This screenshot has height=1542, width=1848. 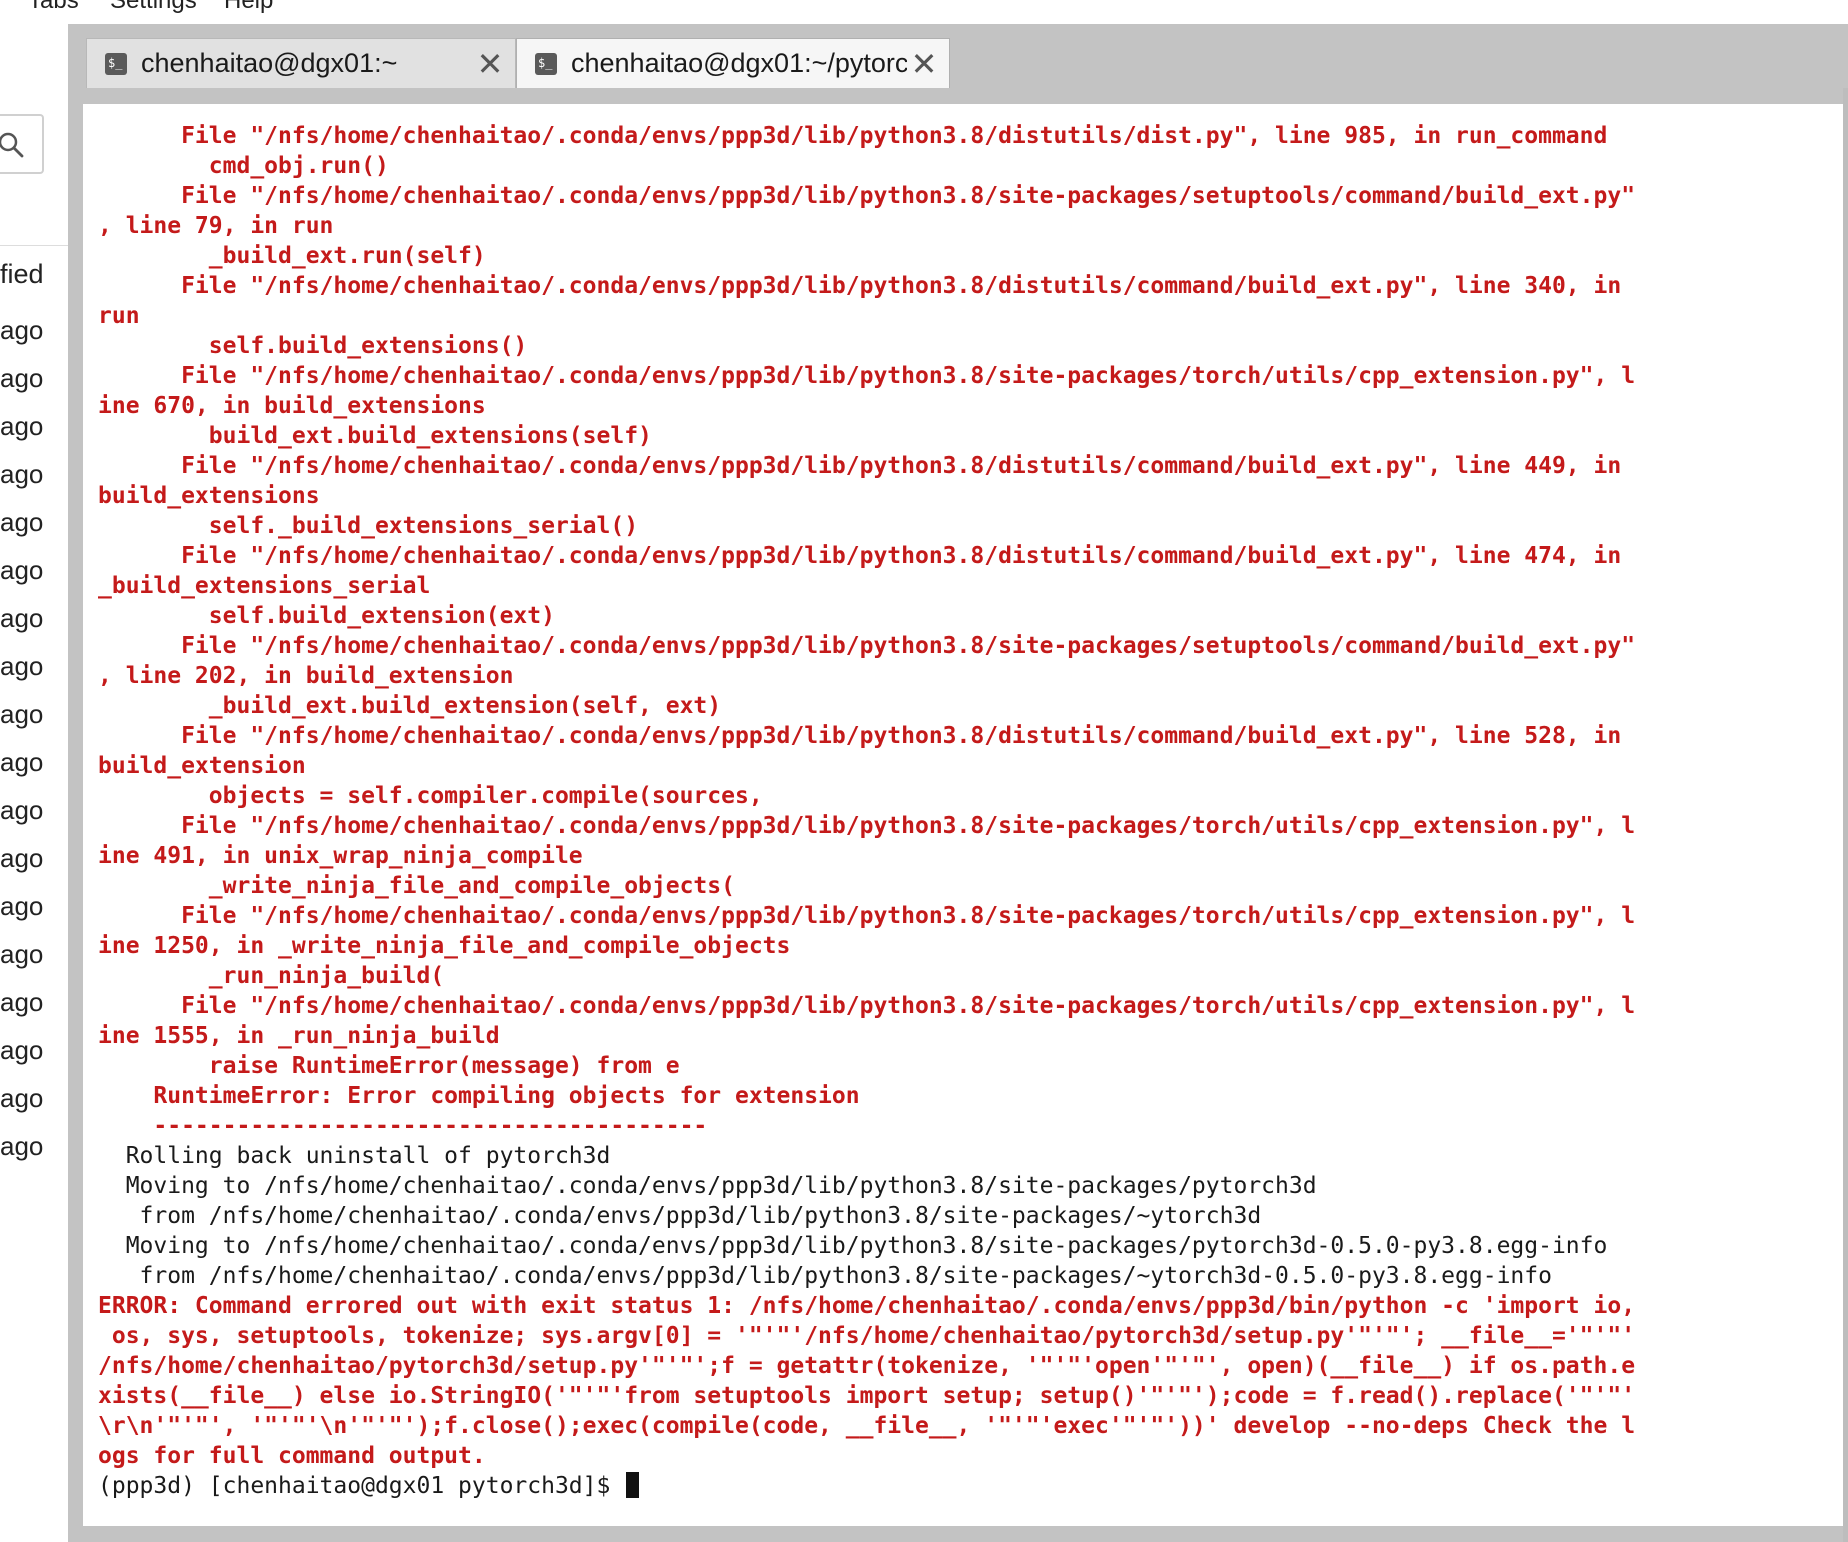 I want to click on error-output-line: self.build_extension(ext), so click(x=326, y=616).